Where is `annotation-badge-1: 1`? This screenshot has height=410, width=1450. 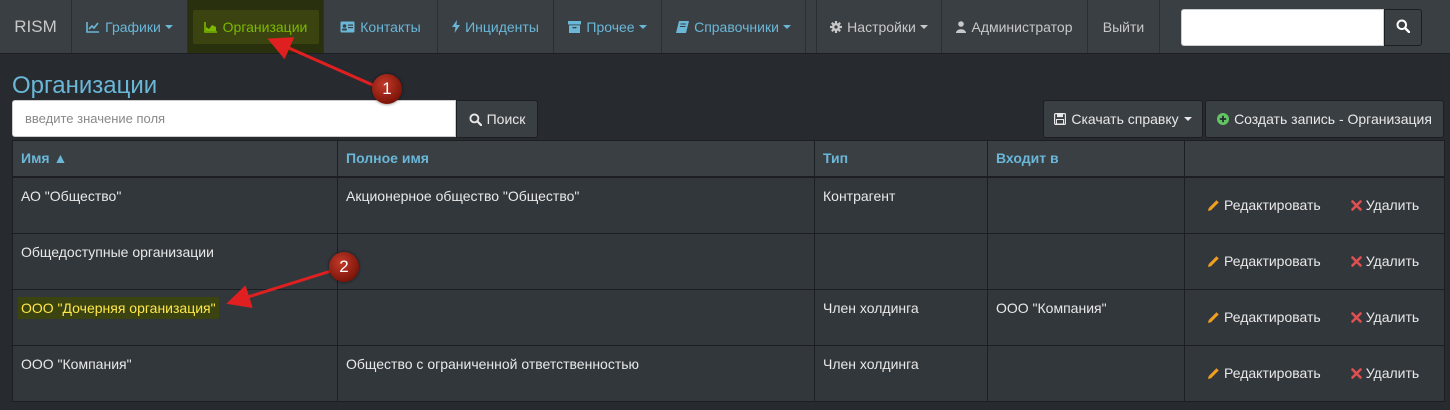
annotation-badge-1: 1 is located at coordinates (387, 89).